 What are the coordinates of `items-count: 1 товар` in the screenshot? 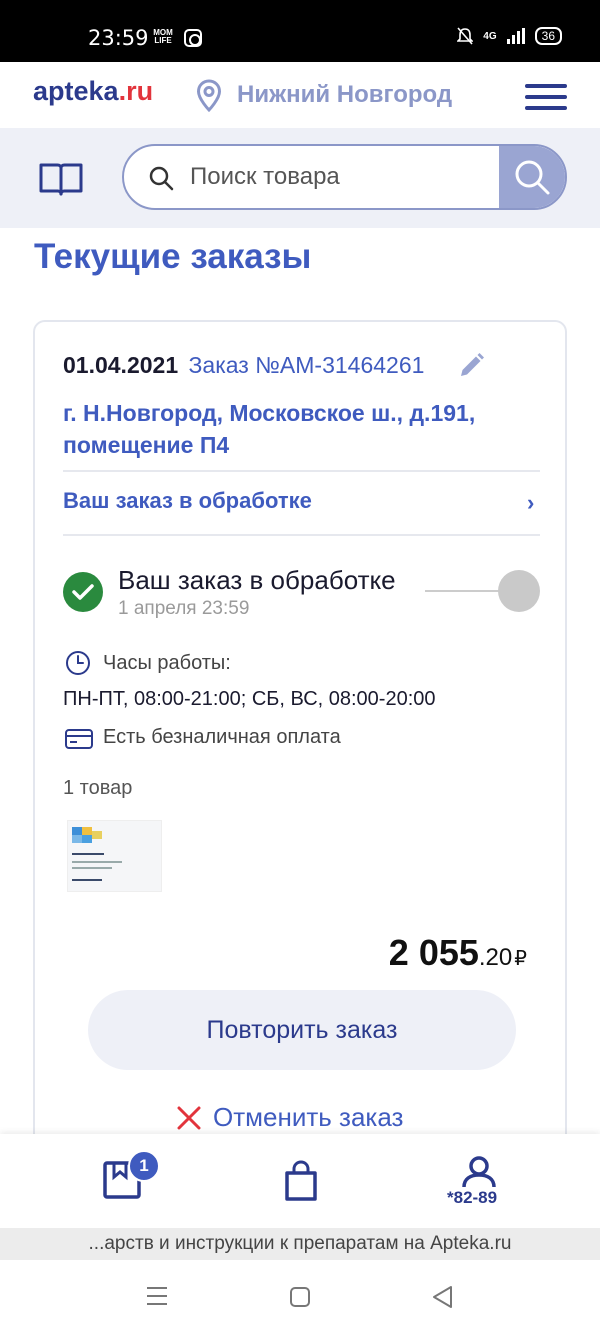 It's located at (98, 788).